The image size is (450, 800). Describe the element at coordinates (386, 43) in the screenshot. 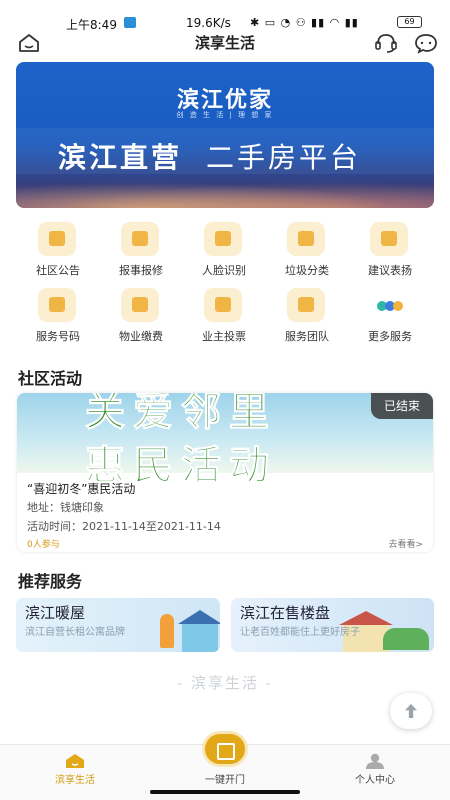

I see `customer-service-icon` at that location.